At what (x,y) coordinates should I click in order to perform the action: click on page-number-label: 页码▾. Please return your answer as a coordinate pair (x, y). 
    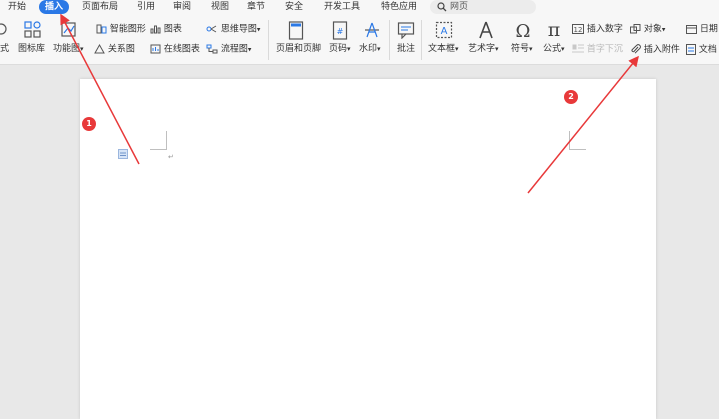
    Looking at the image, I should click on (340, 49).